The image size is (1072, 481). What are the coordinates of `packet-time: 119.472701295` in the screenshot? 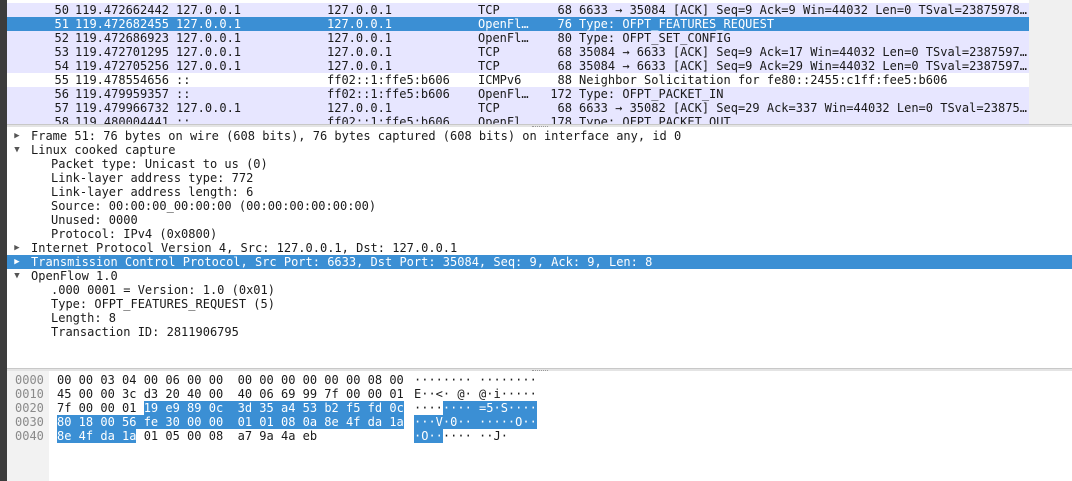 It's located at (122, 52).